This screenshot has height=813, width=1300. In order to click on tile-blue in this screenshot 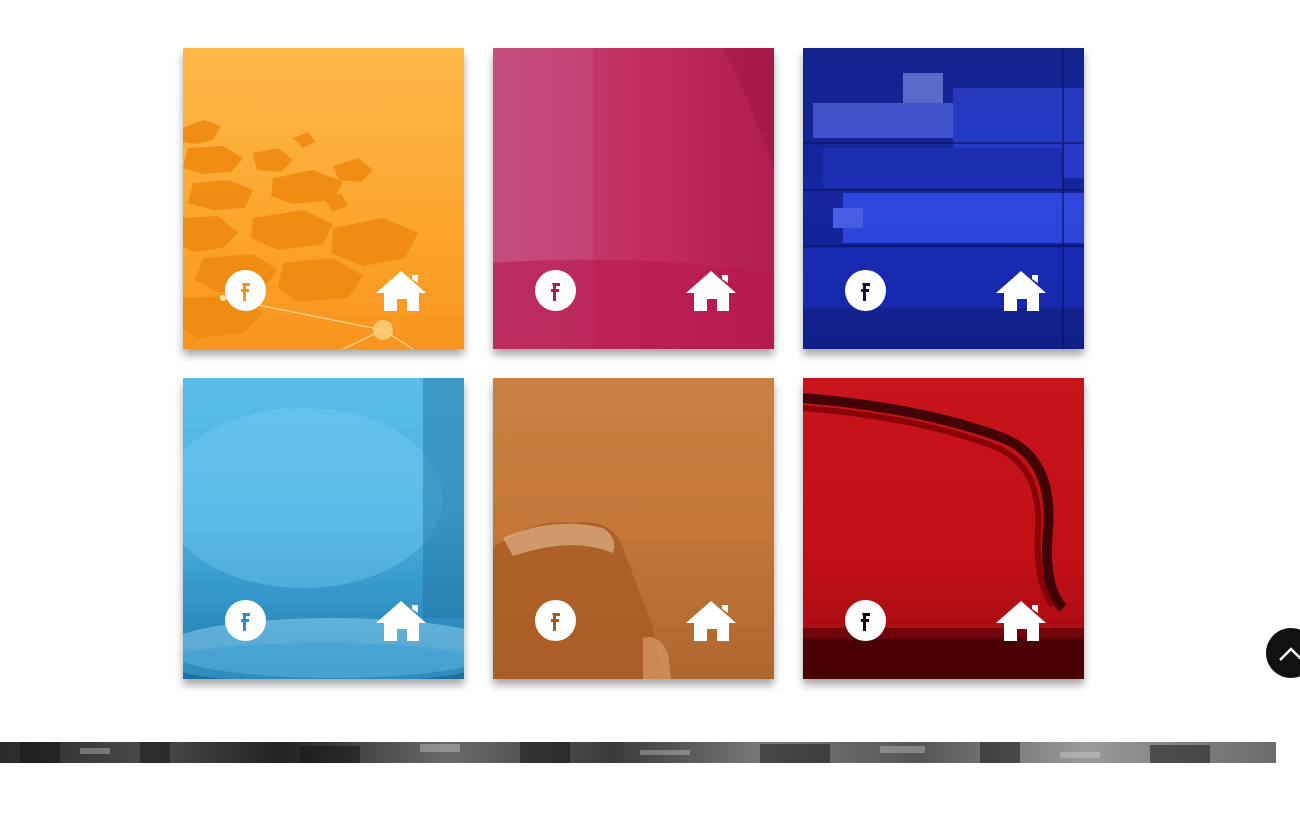, I will do `click(943, 198)`.